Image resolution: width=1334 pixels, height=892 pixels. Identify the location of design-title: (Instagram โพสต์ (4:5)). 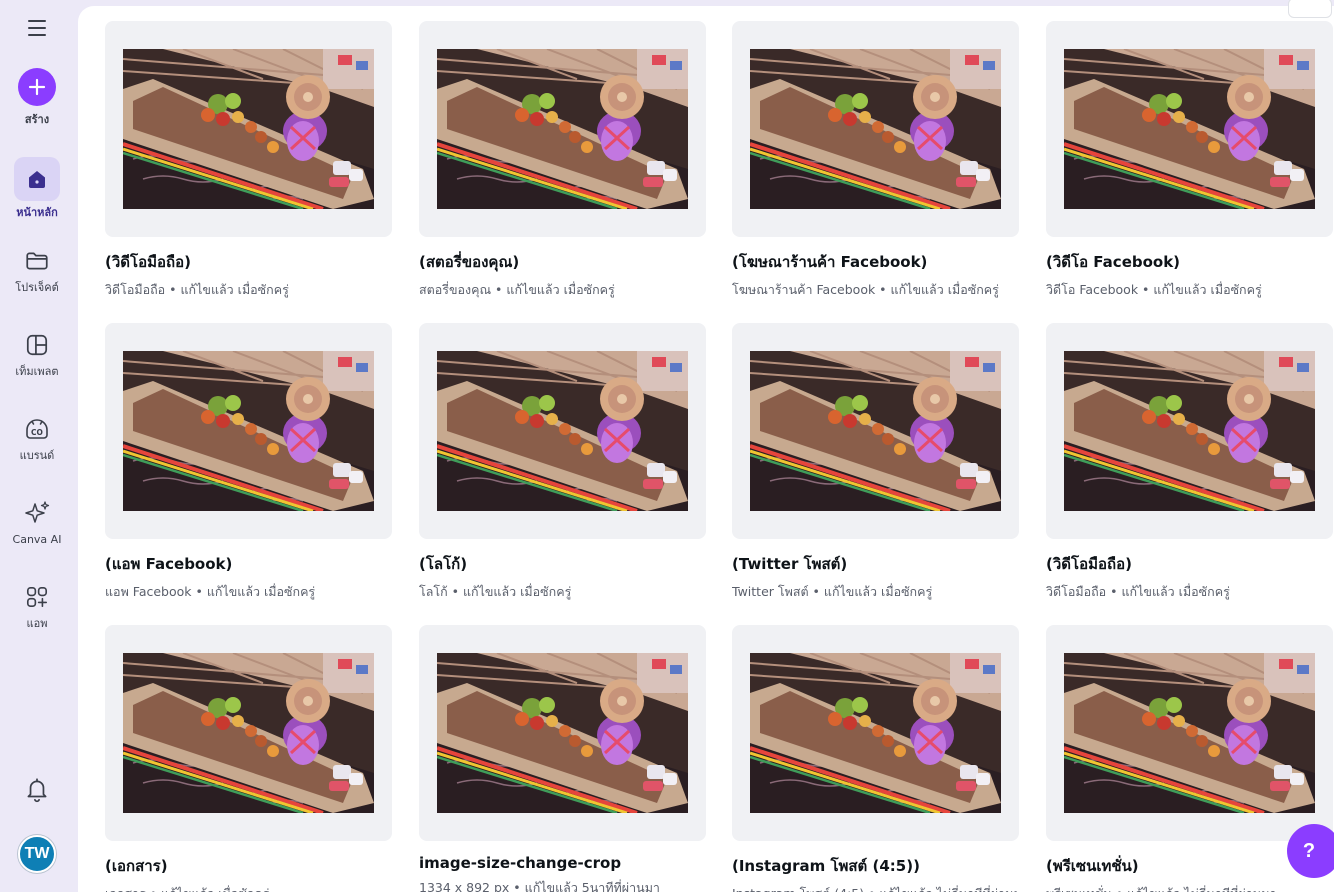
(875, 866).